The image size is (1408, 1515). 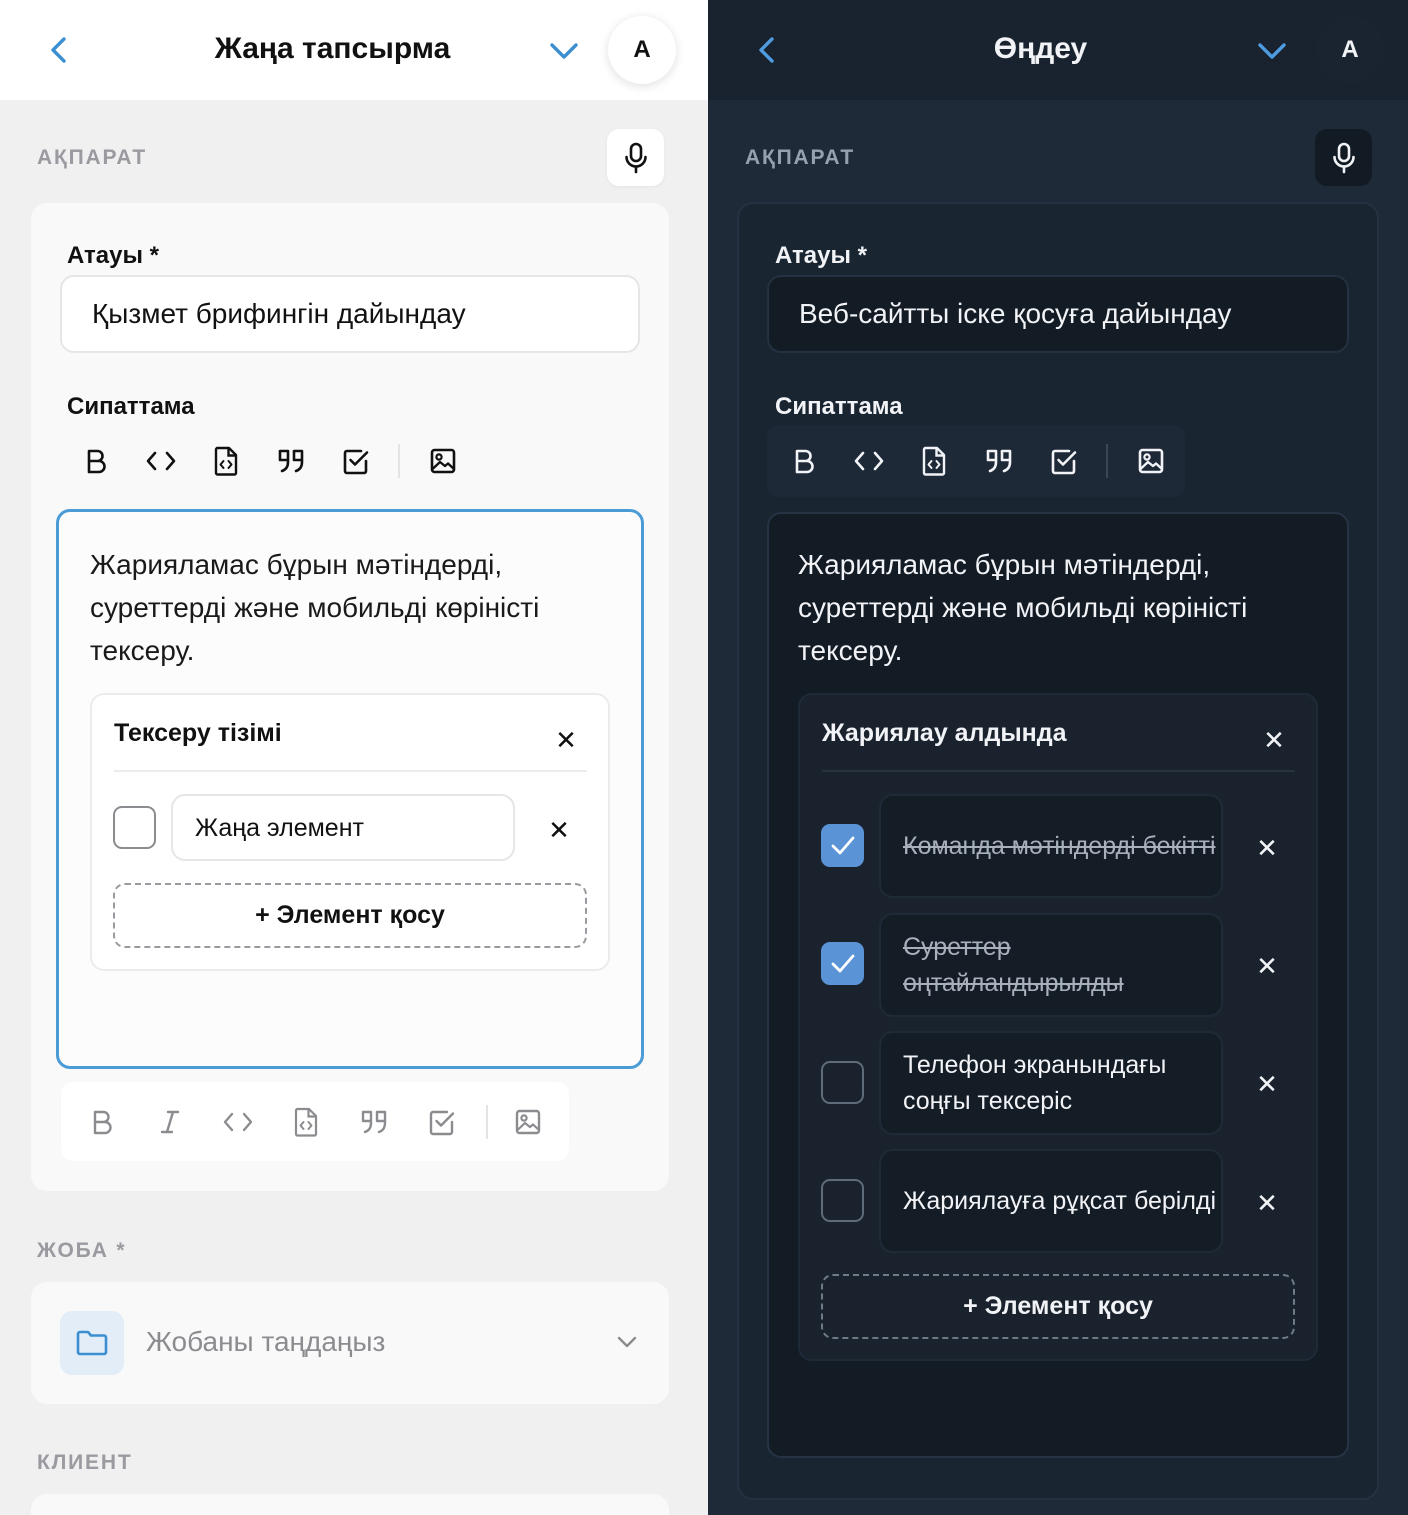 What do you see at coordinates (1058, 314) in the screenshot?
I see `title-input: Веб-сайтты іске қосуға дайындау` at bounding box center [1058, 314].